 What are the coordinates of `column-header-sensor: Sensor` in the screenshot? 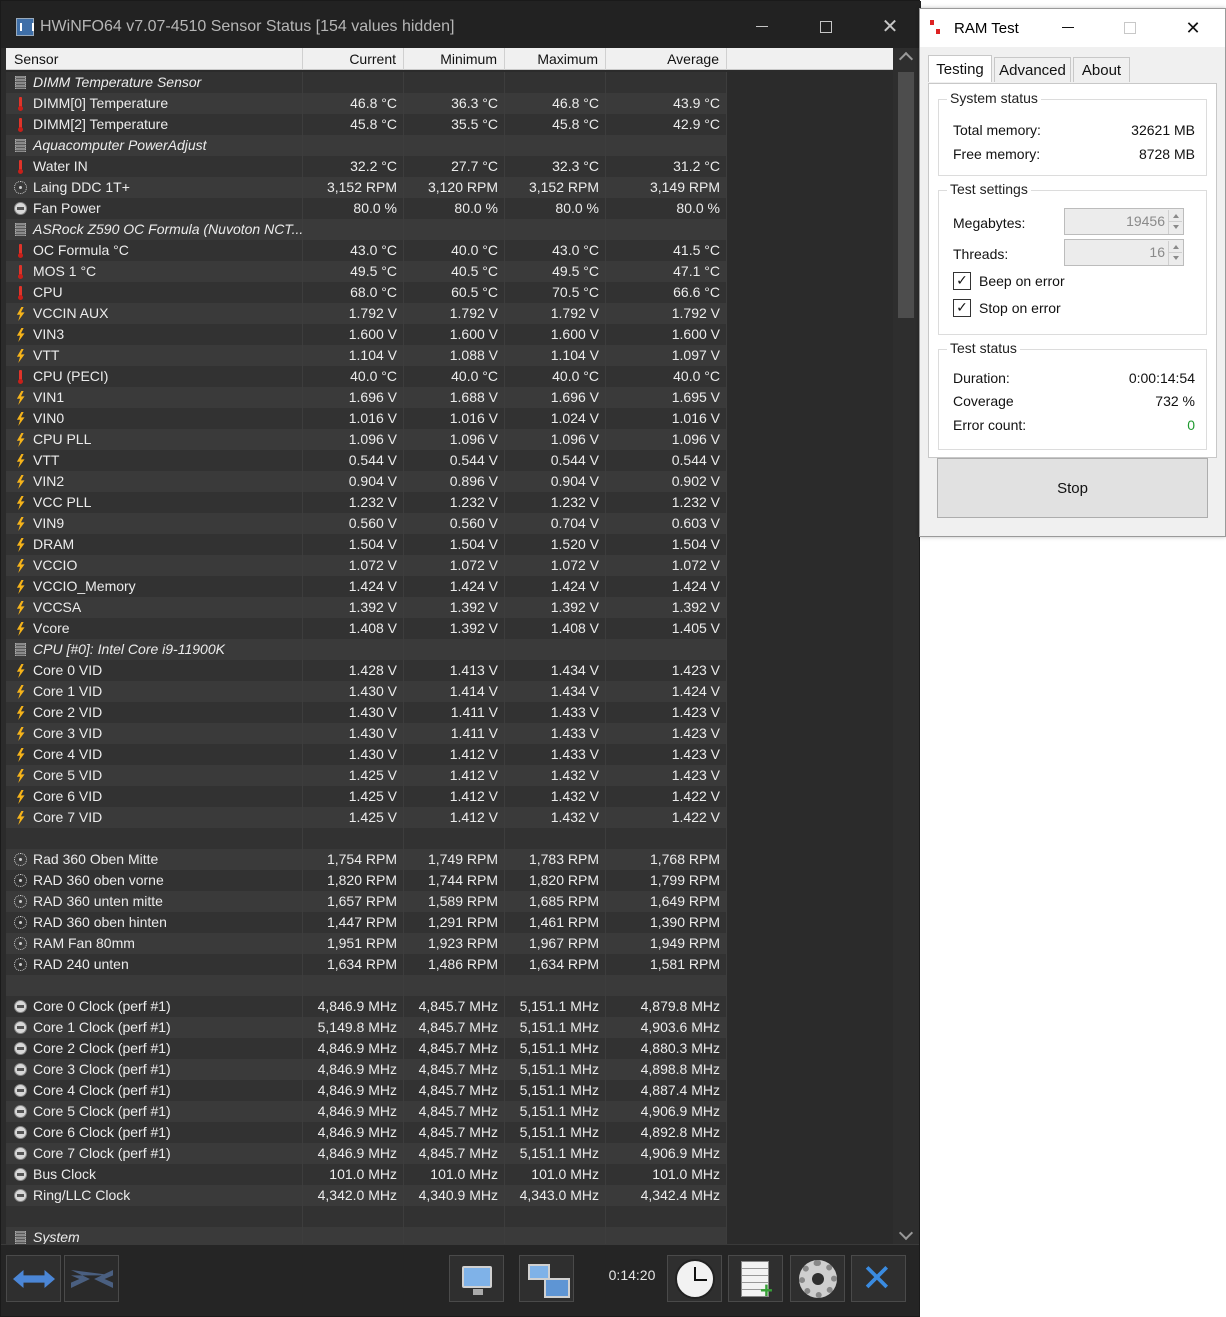 It's located at (154, 59).